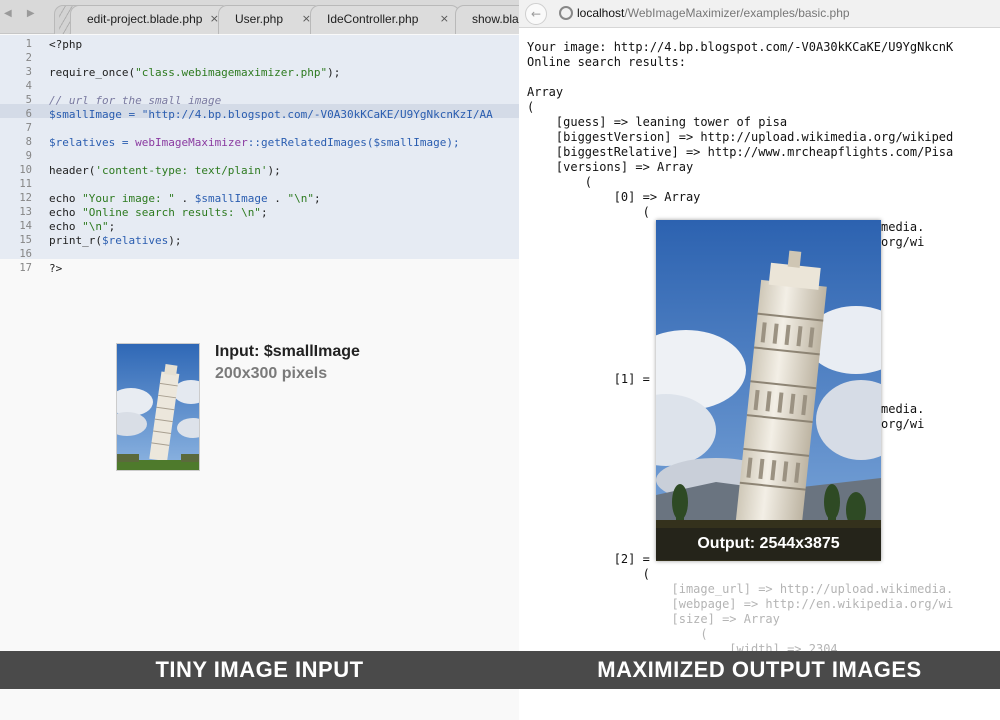 Image resolution: width=1000 pixels, height=720 pixels. Describe the element at coordinates (25, 212) in the screenshot. I see `line-number: 13` at that location.